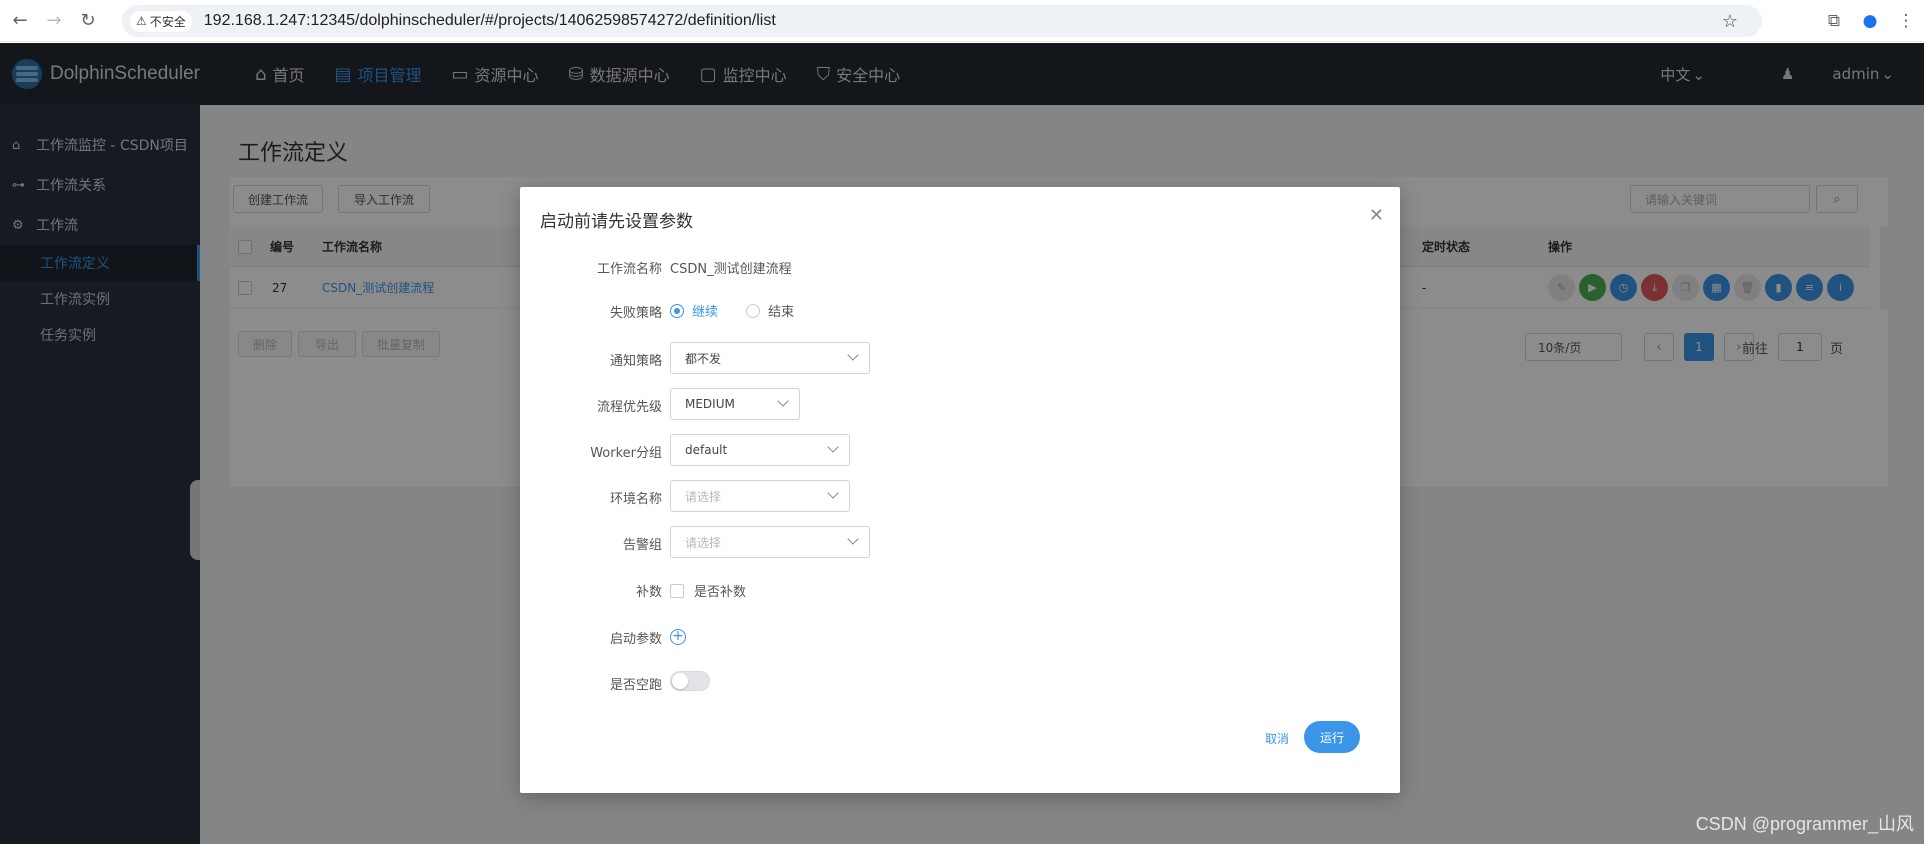  What do you see at coordinates (770, 358) in the screenshot?
I see `notify-select: 都不发` at bounding box center [770, 358].